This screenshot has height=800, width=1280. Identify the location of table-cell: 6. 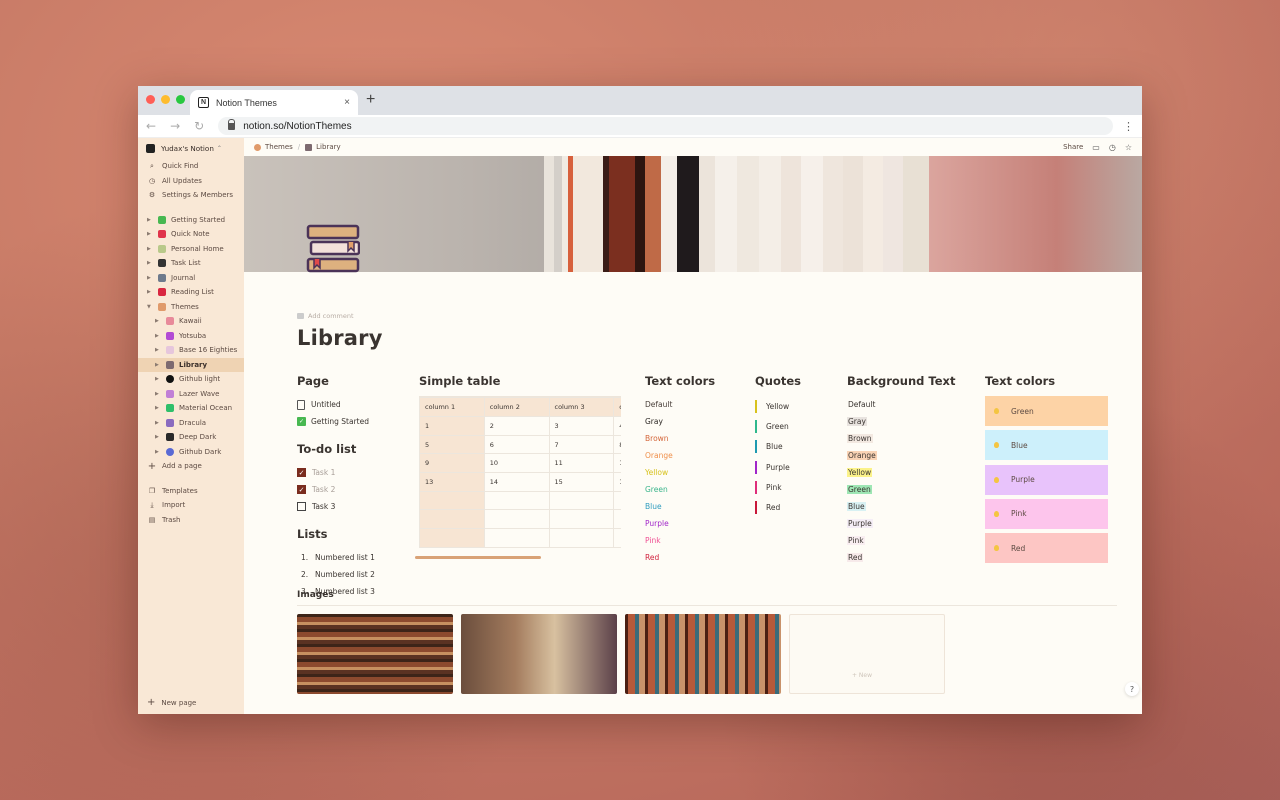
(516, 444).